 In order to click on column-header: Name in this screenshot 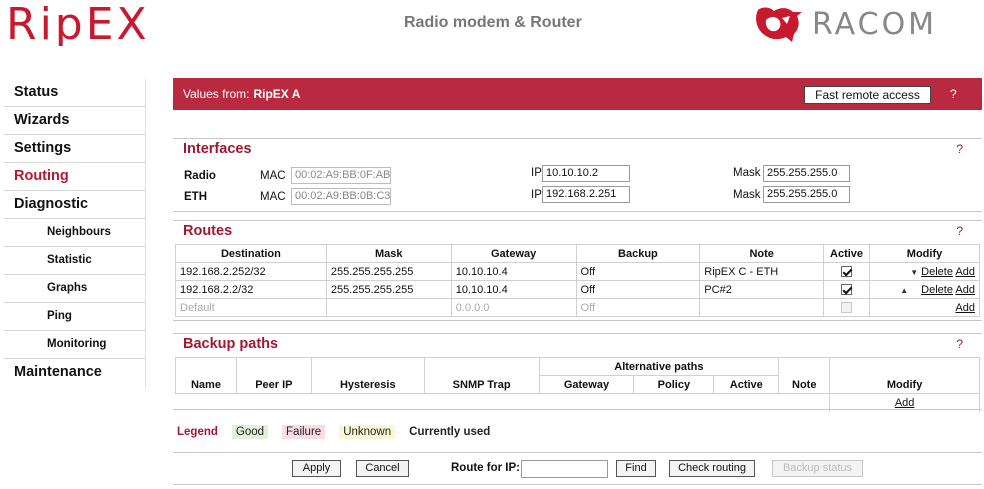, I will do `click(206, 375)`.